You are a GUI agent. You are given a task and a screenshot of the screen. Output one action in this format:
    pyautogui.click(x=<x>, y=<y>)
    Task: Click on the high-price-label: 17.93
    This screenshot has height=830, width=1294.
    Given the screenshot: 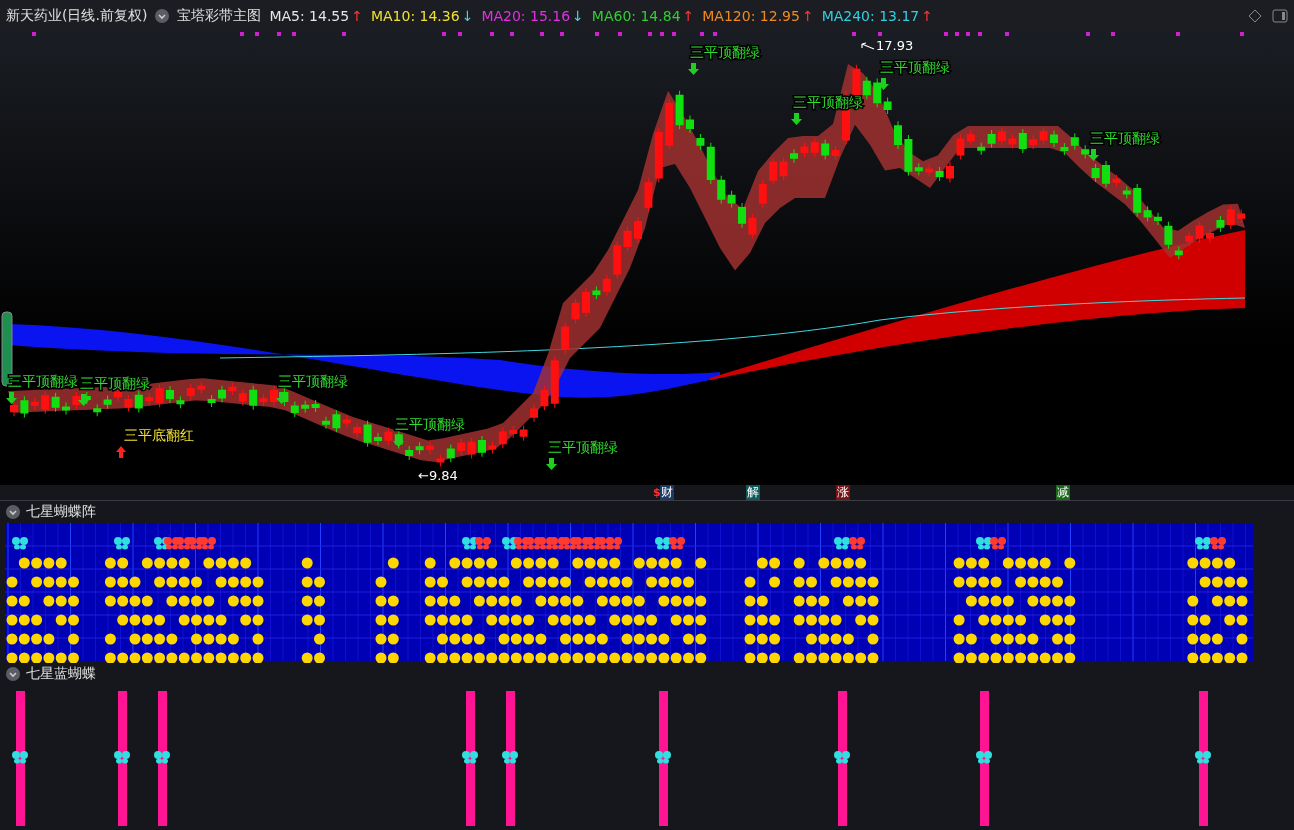 What is the action you would take?
    pyautogui.click(x=895, y=45)
    